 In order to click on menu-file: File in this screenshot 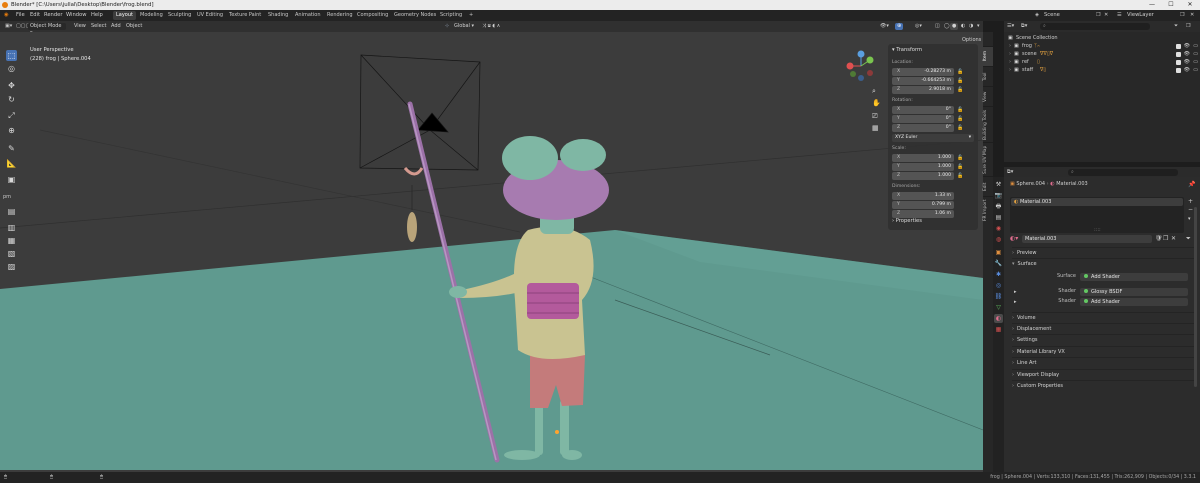, I will do `click(20, 15)`.